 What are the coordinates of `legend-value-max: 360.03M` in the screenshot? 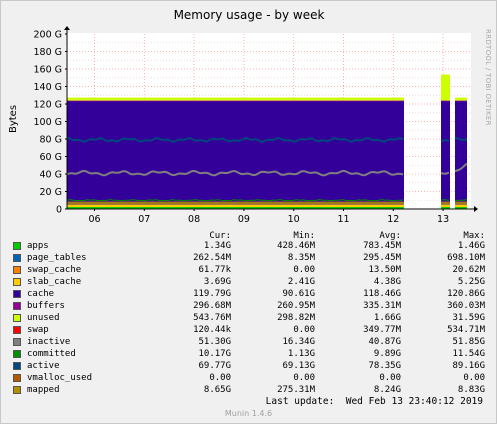 It's located at (466, 306).